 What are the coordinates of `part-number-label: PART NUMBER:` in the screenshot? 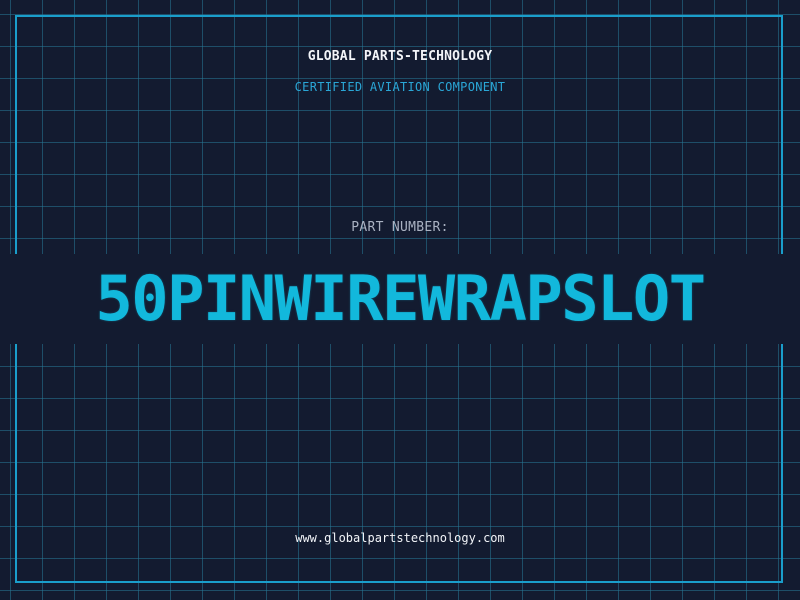 It's located at (400, 227).